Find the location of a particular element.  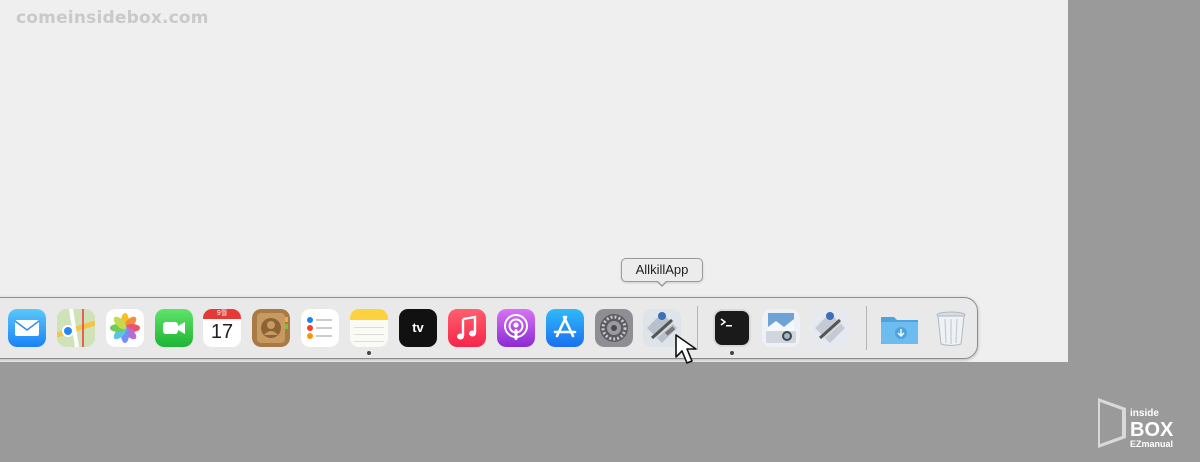

apple-tv-app-icon: tv is located at coordinates (418, 328).